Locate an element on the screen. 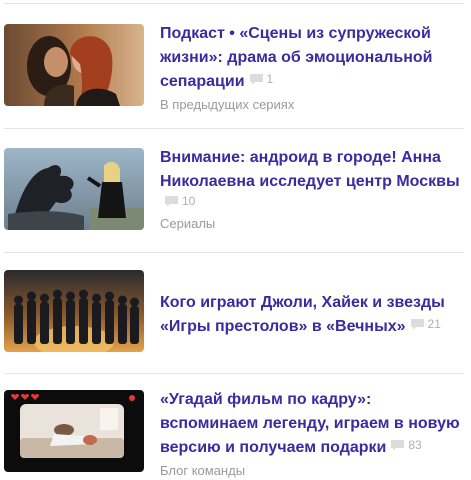 The width and height of the screenshot is (471, 480). comment-count-value: 21 is located at coordinates (434, 324).